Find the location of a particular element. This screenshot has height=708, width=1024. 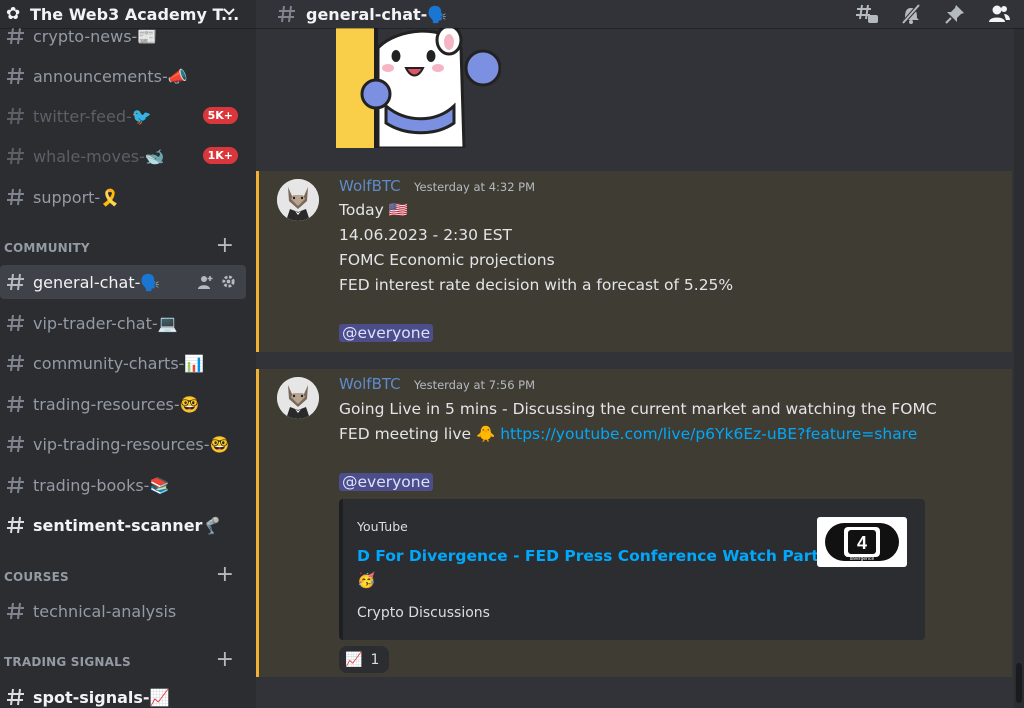

message-text: FED meeting live is located at coordinates (405, 434).